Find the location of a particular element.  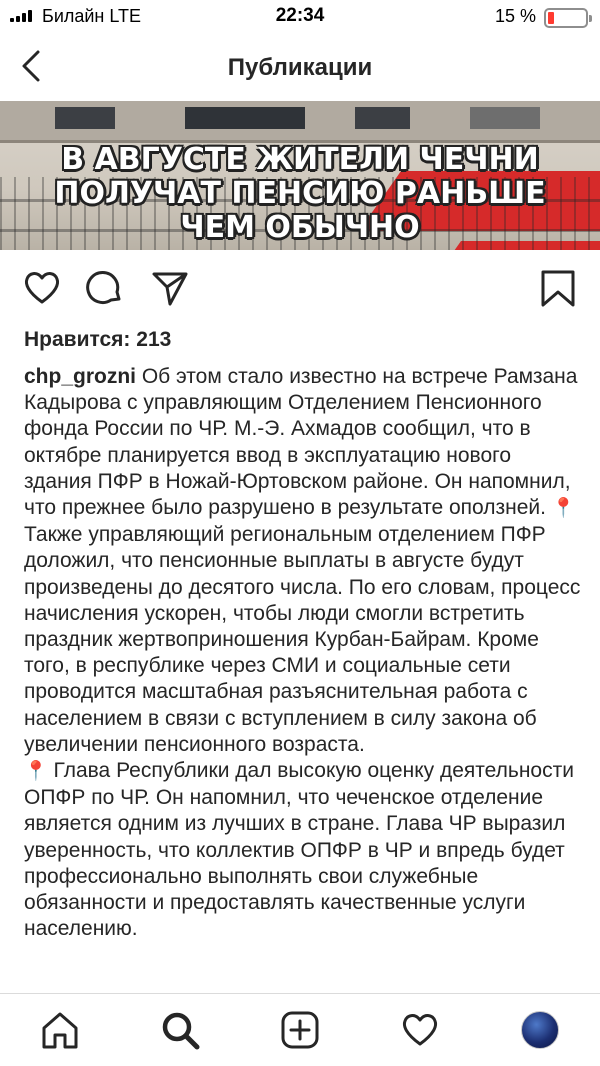

avatar is located at coordinates (540, 1030).